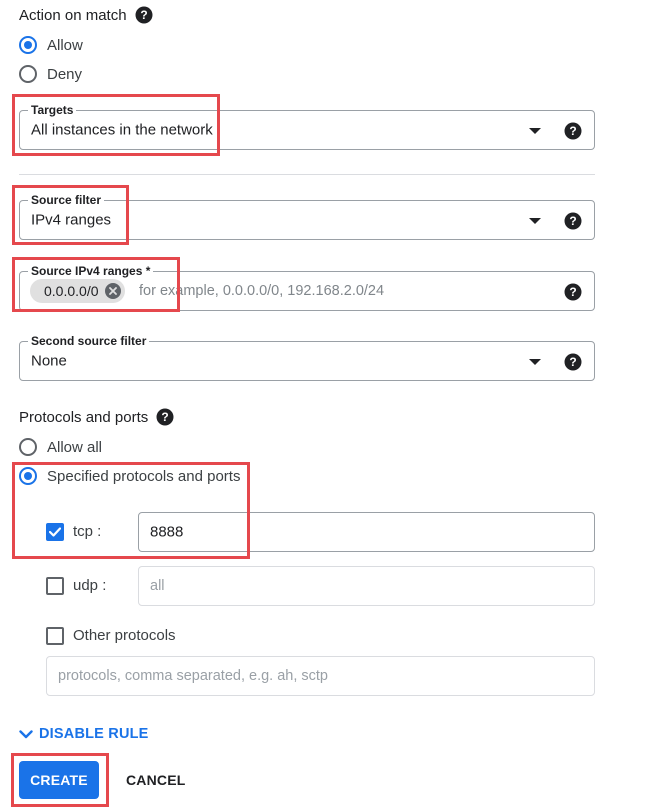 Image resolution: width=659 pixels, height=809 pixels. What do you see at coordinates (28, 447) in the screenshot?
I see `radio-allow-all-control` at bounding box center [28, 447].